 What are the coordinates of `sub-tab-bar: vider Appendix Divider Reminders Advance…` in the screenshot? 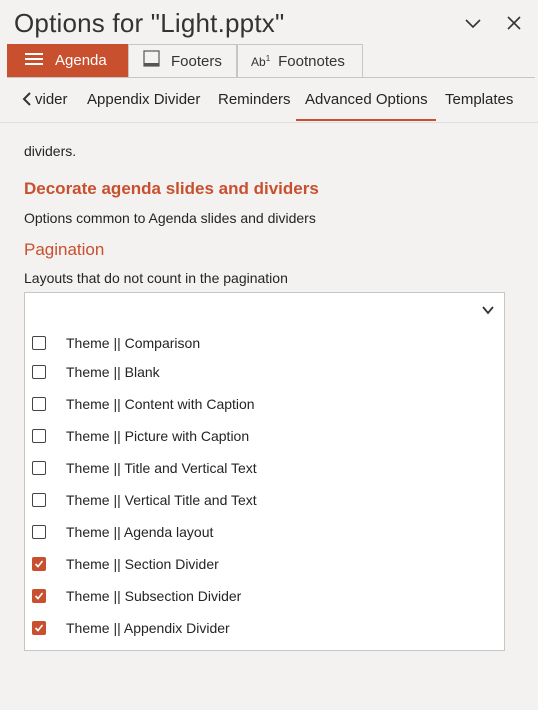 It's located at (269, 100).